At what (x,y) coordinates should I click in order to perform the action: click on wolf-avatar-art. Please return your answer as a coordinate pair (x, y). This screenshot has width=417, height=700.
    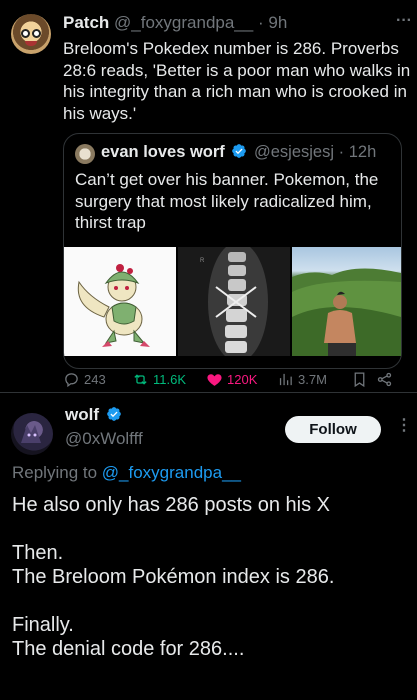
    Looking at the image, I should click on (31, 434).